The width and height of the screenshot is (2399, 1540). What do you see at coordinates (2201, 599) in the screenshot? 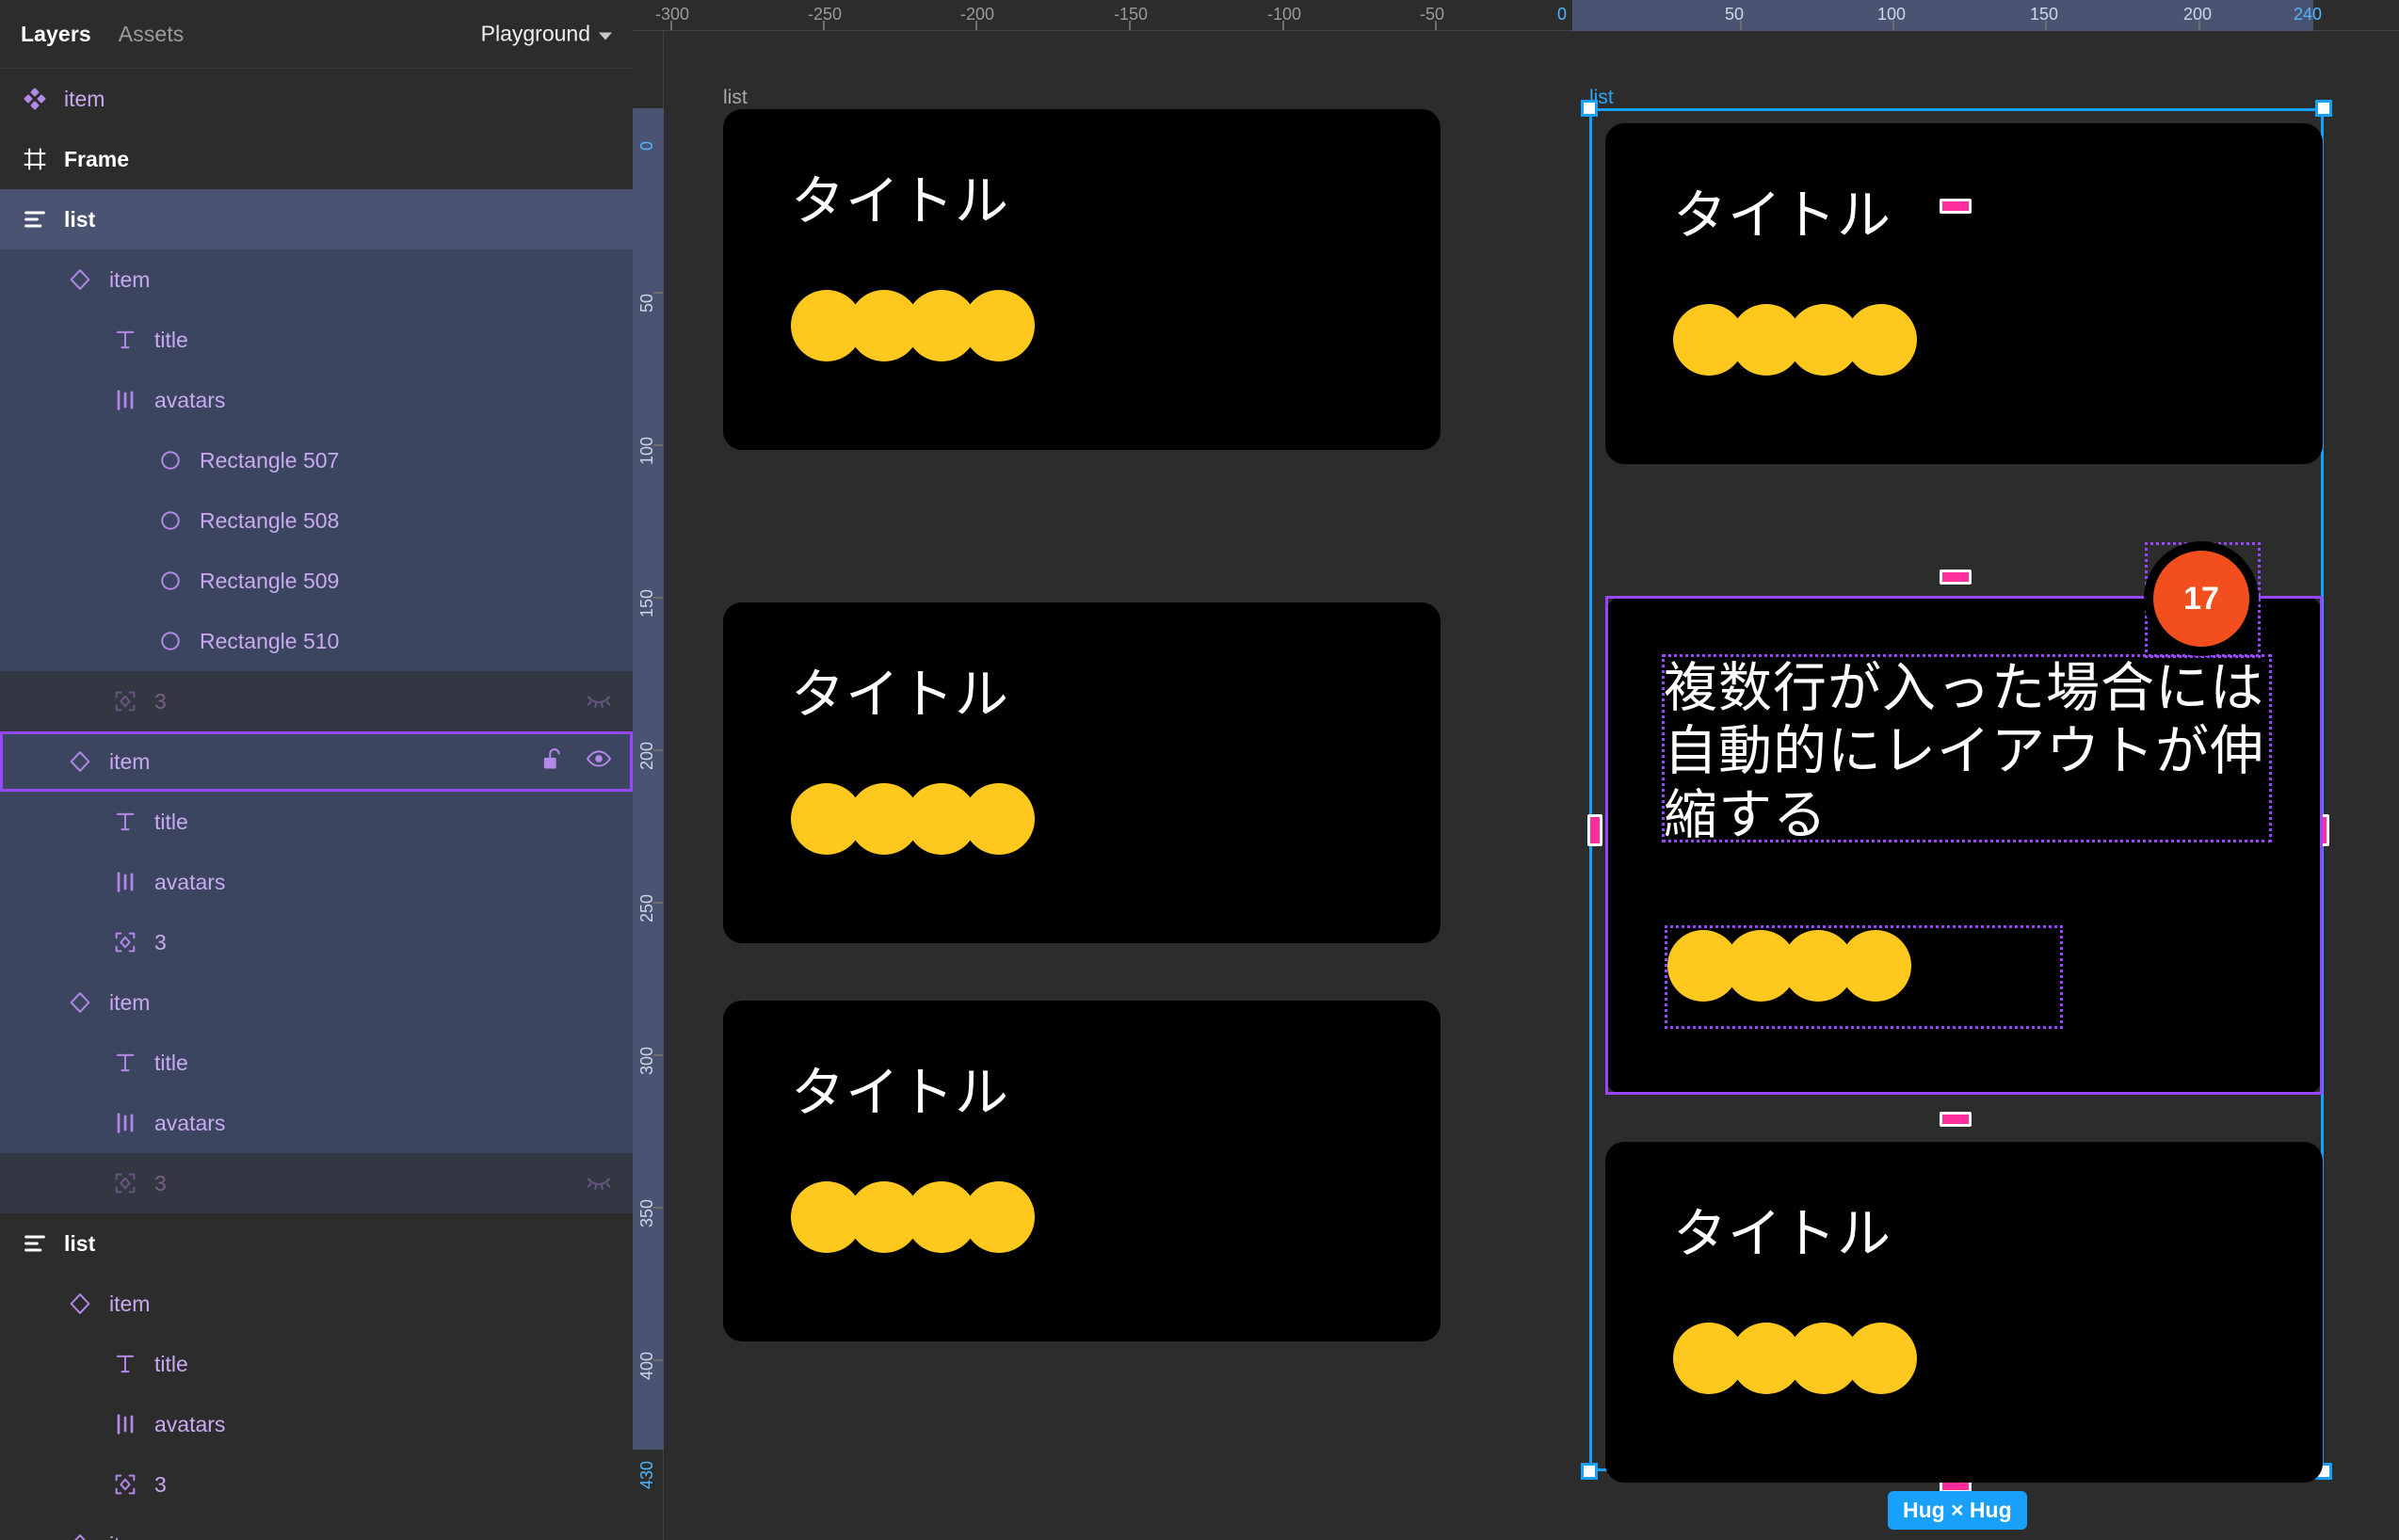
I see `comment-badge-17: 17` at bounding box center [2201, 599].